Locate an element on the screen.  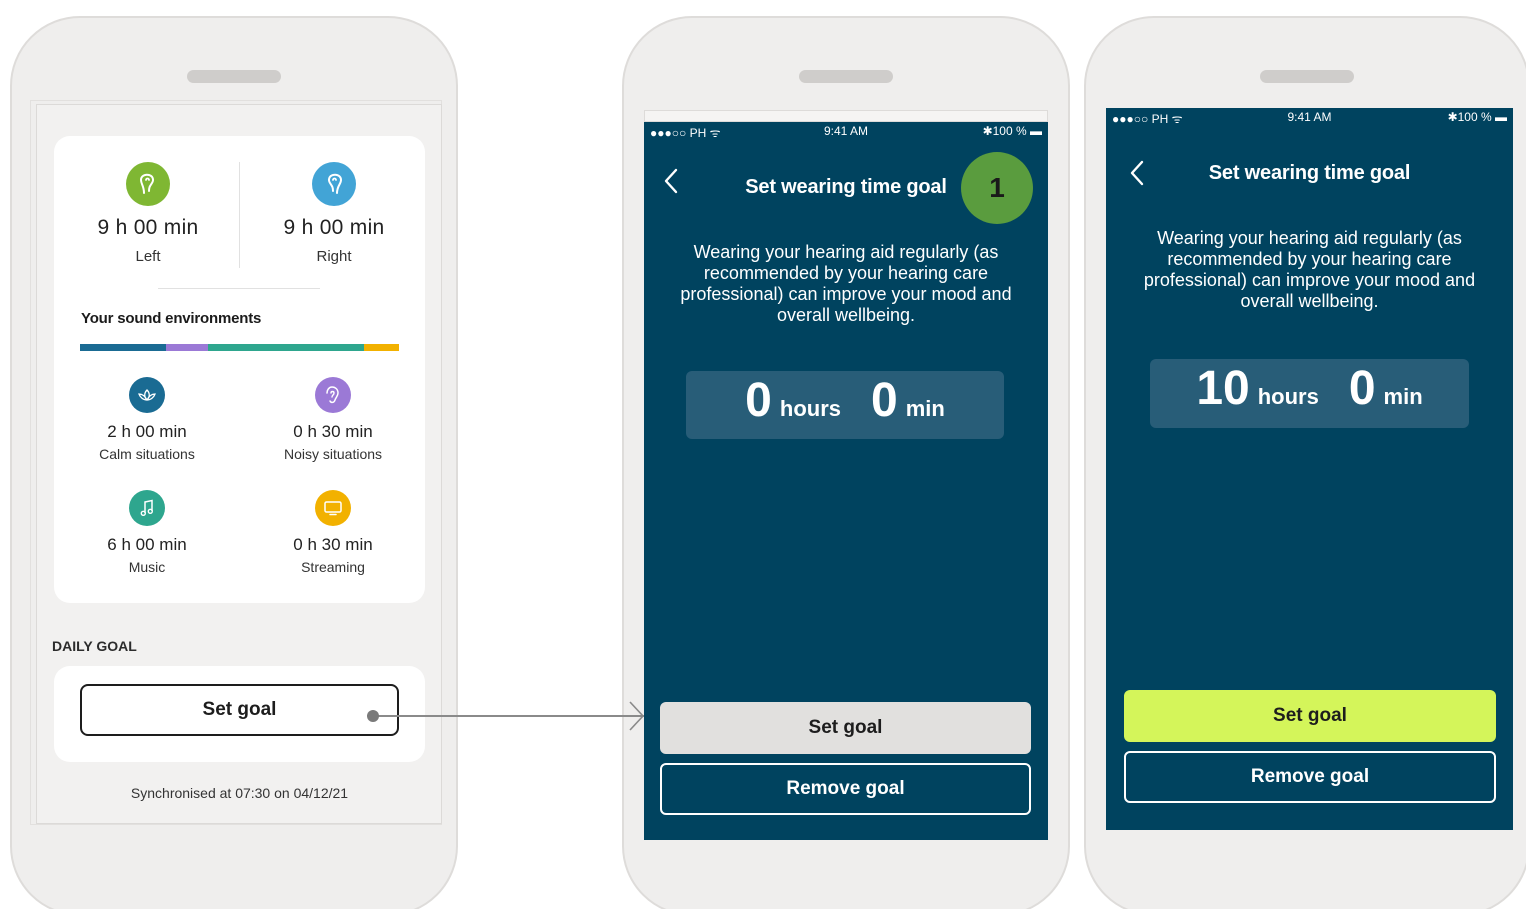
env-streaming-time: 0 h 30 min is located at coordinates (333, 544).